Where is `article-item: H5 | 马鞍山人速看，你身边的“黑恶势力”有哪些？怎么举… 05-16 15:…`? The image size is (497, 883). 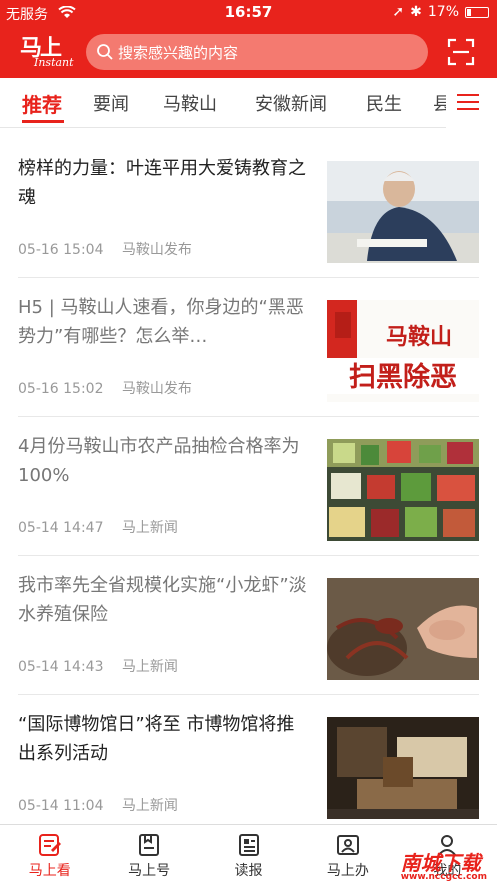 article-item: H5 | 马鞍山人速看，你身边的“黑恶势力”有哪些？怎么举… 05-16 15:… is located at coordinates (248, 347).